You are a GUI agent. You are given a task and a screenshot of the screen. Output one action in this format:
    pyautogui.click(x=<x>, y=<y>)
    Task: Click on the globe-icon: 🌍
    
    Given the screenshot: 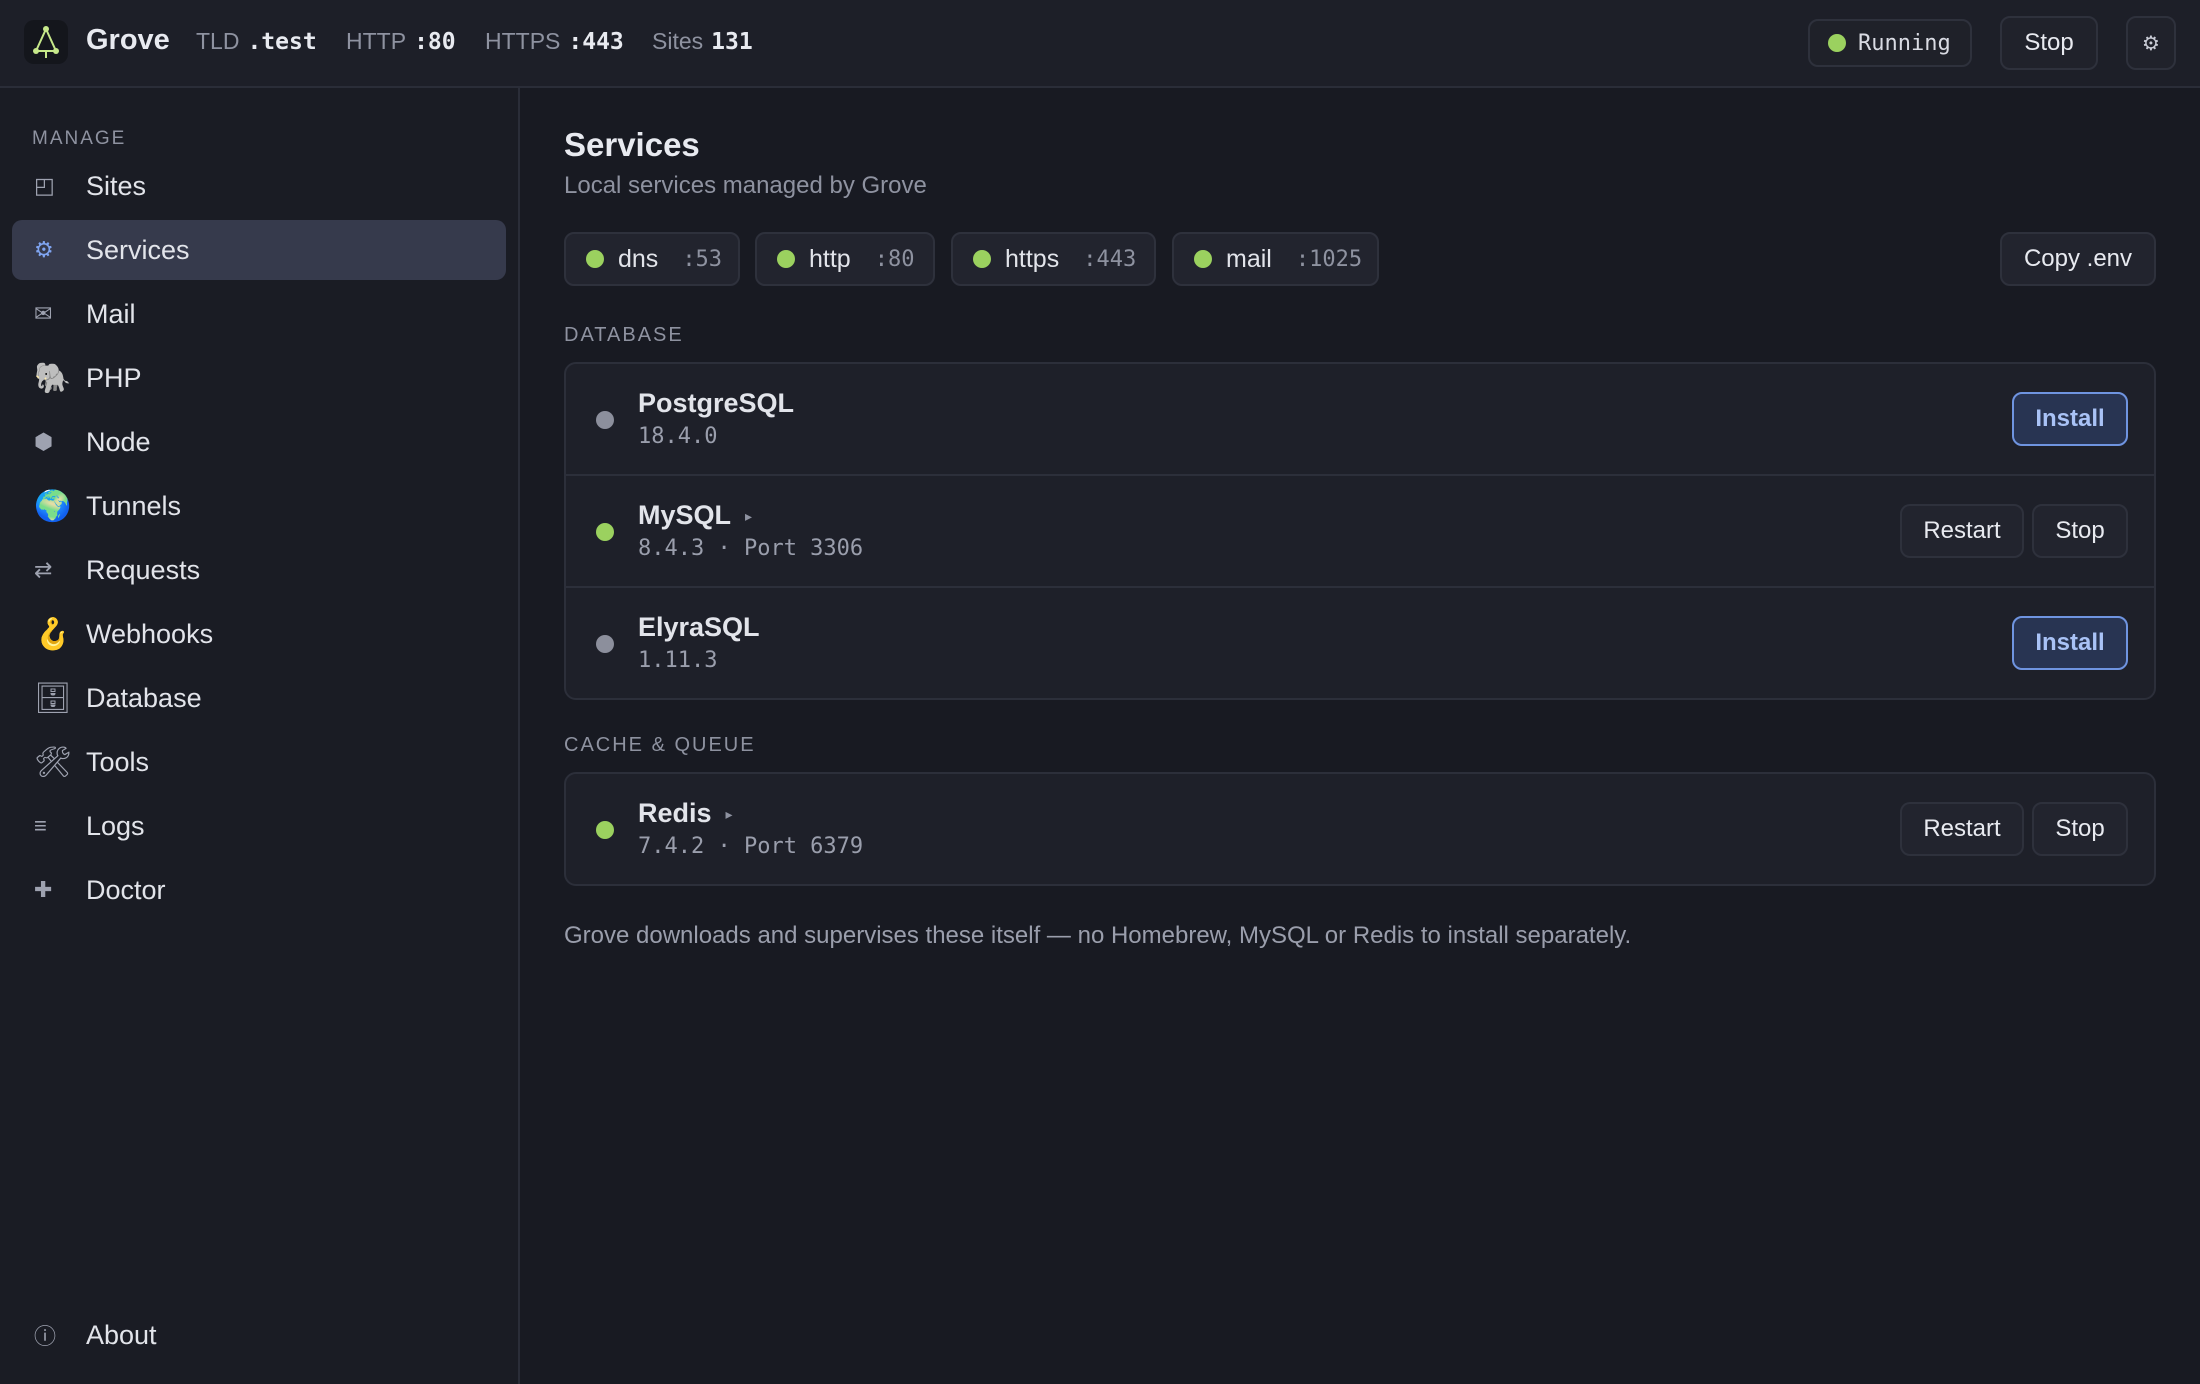 What is the action you would take?
    pyautogui.click(x=53, y=506)
    